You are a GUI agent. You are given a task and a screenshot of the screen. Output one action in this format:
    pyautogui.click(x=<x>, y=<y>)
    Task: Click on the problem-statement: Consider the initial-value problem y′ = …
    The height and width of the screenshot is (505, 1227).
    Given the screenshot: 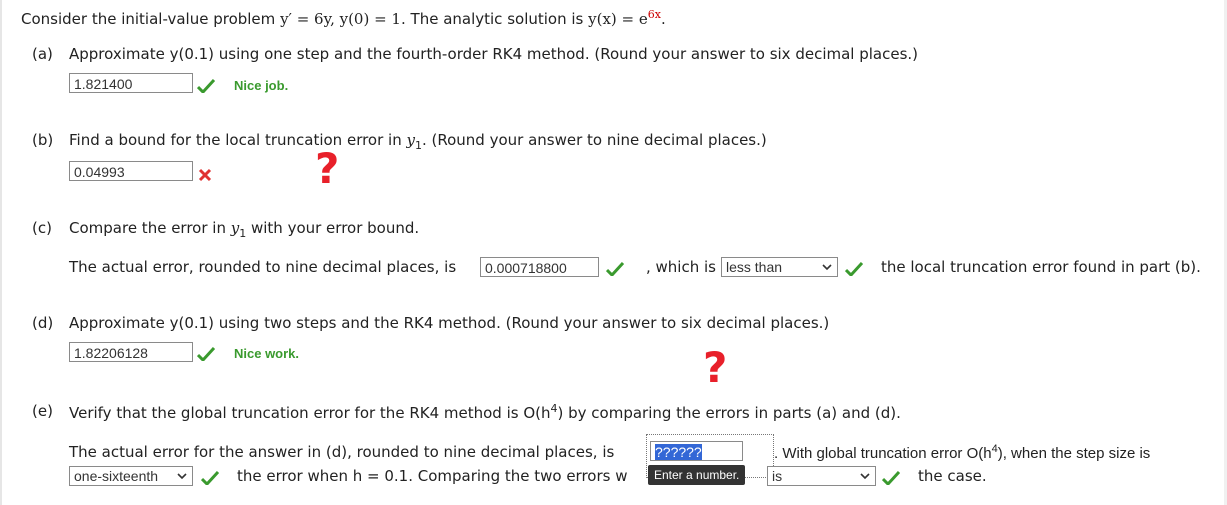 What is the action you would take?
    pyautogui.click(x=343, y=18)
    